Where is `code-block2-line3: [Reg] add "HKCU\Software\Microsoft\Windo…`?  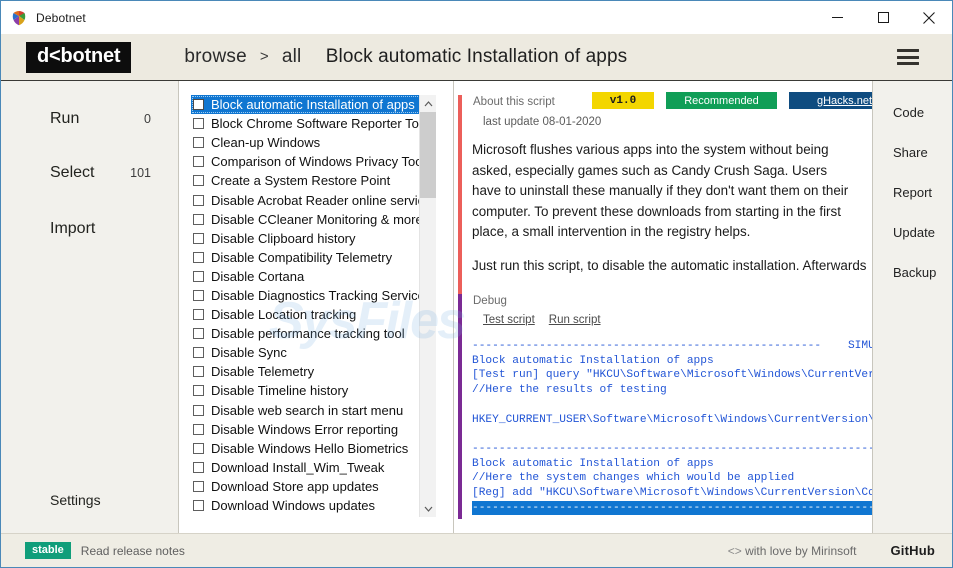 code-block2-line3: [Reg] add "HKCU\Software\Microsoft\Windo… is located at coordinates (672, 493).